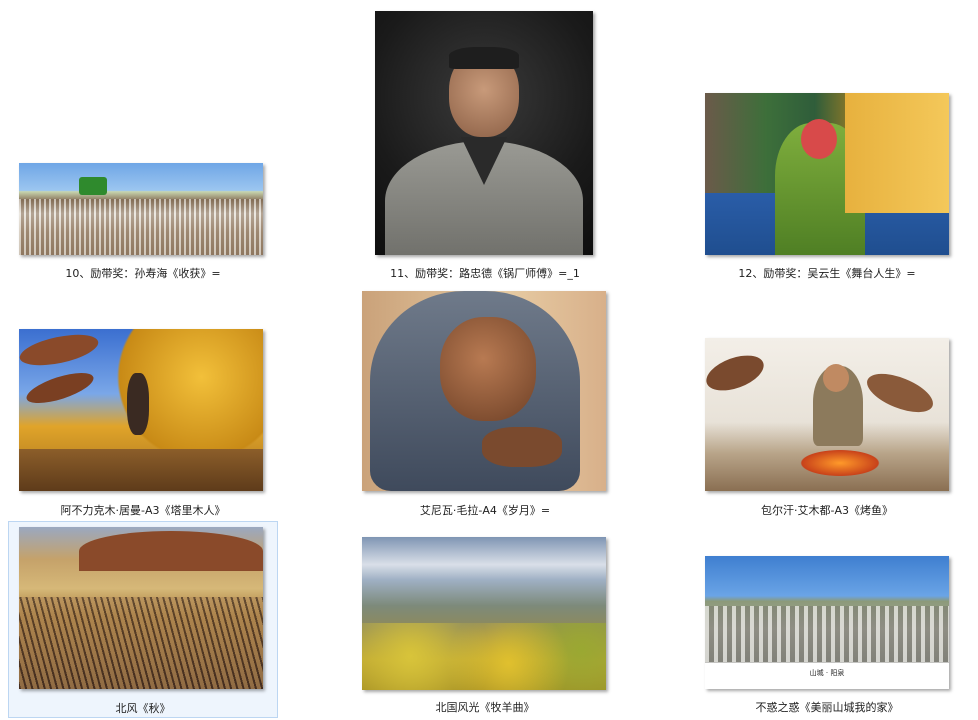  What do you see at coordinates (827, 273) in the screenshot?
I see `file-caption: 12、励带奖：吴云生《舞台人生》=` at bounding box center [827, 273].